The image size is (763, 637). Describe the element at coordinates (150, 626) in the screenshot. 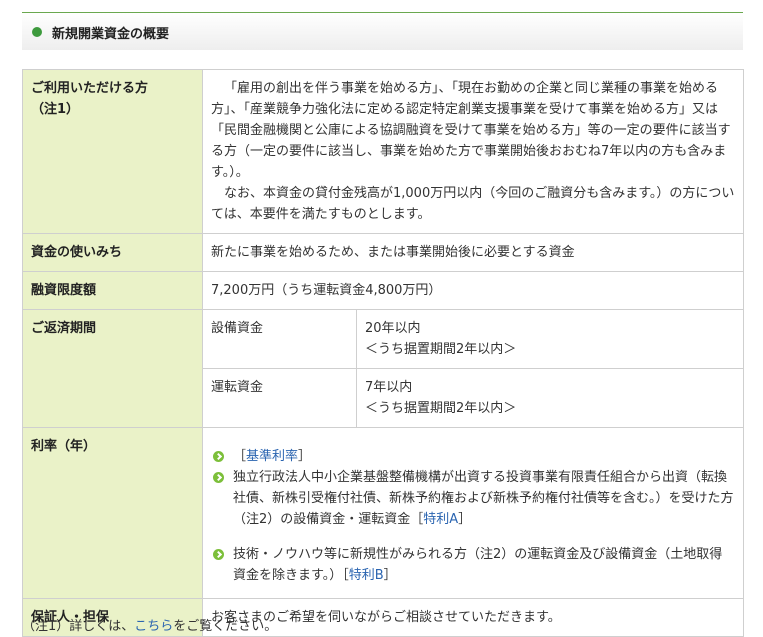

I see `footnote: （注1）詳しくは、こちらをご覧ください。` at that location.